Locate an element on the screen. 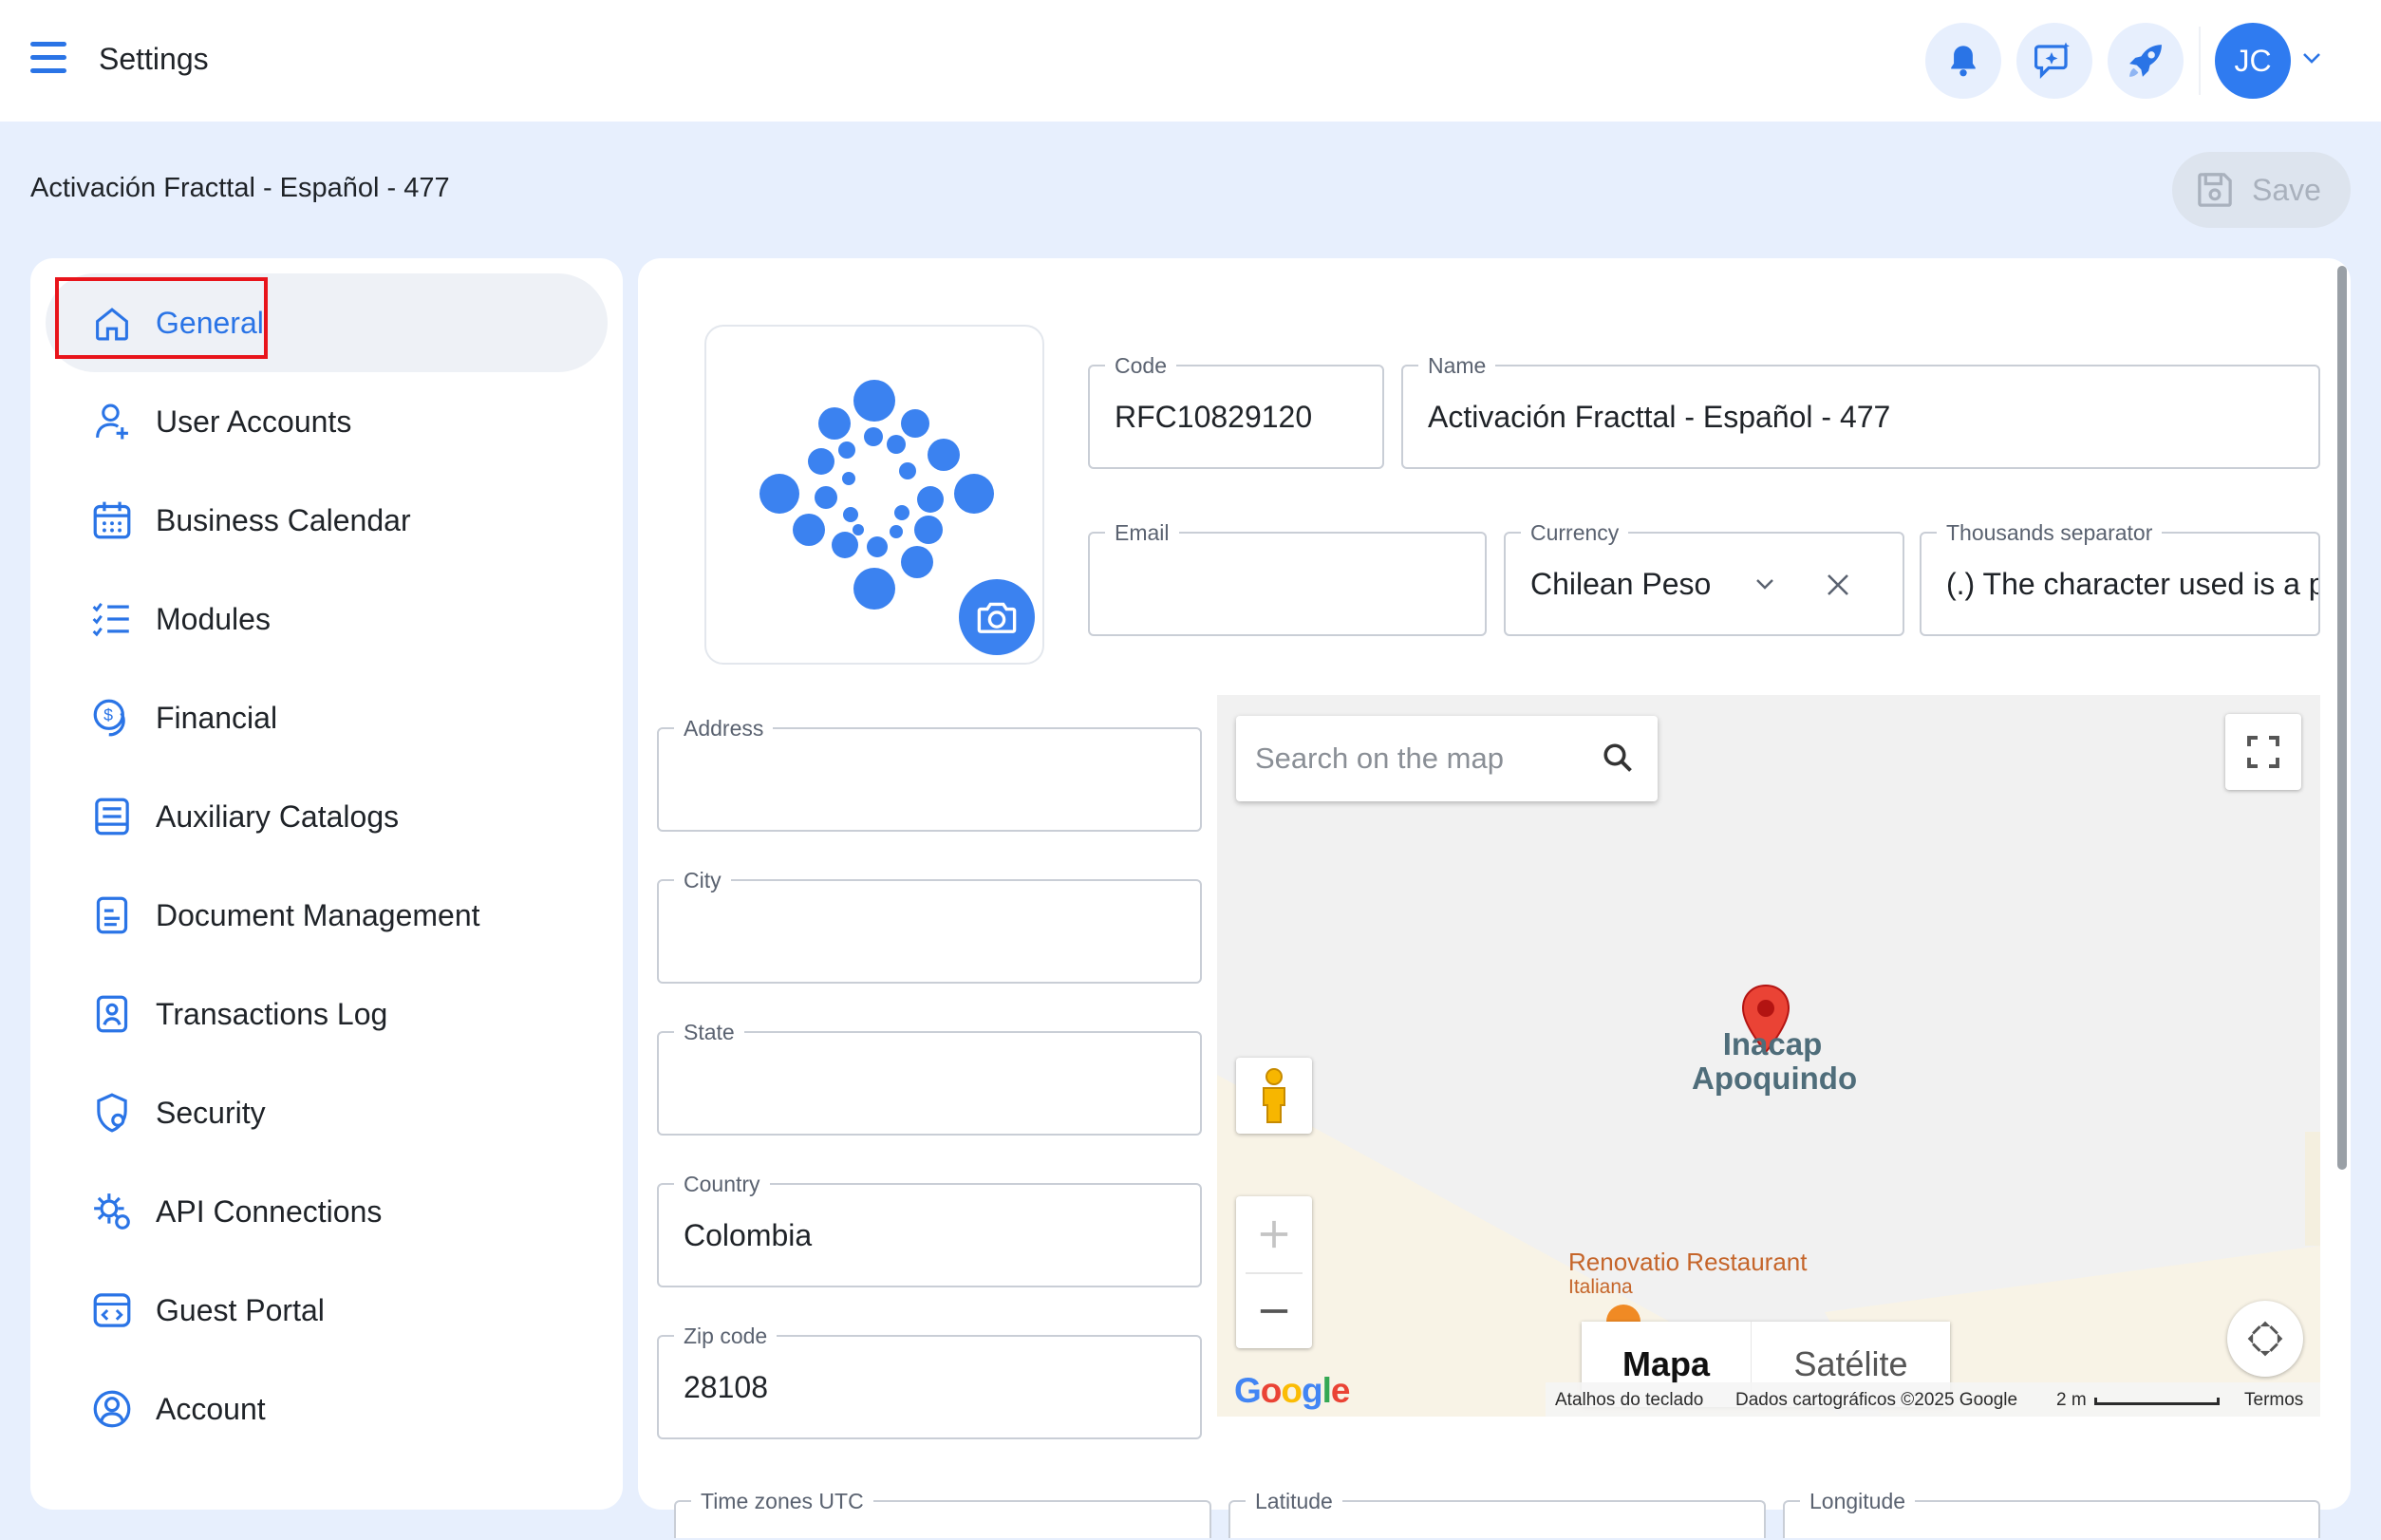  sidebar-item-guest-portal: Guest Portal is located at coordinates (327, 1311).